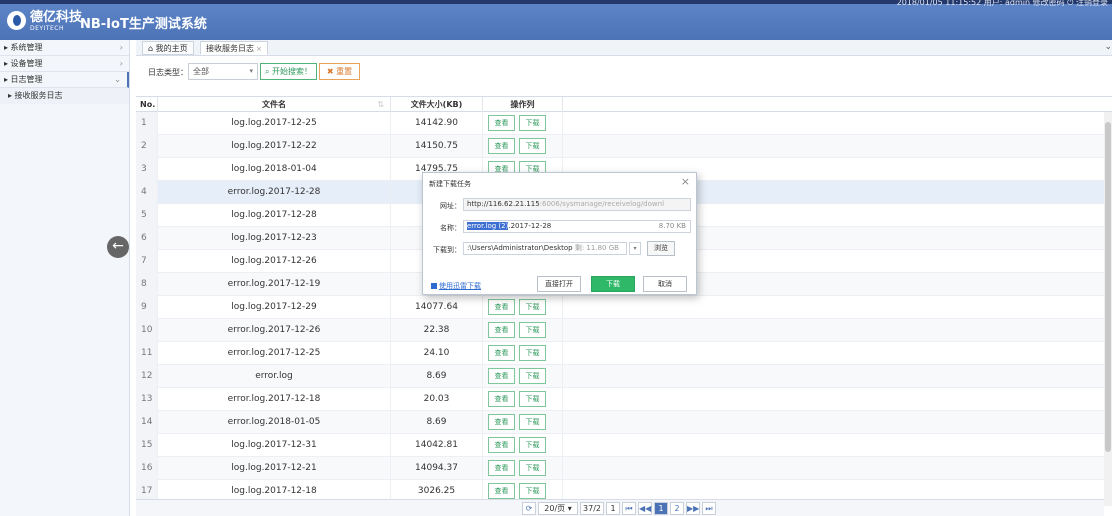 This screenshot has width=1112, height=516. What do you see at coordinates (147, 169) in the screenshot?
I see `row-number: 3` at bounding box center [147, 169].